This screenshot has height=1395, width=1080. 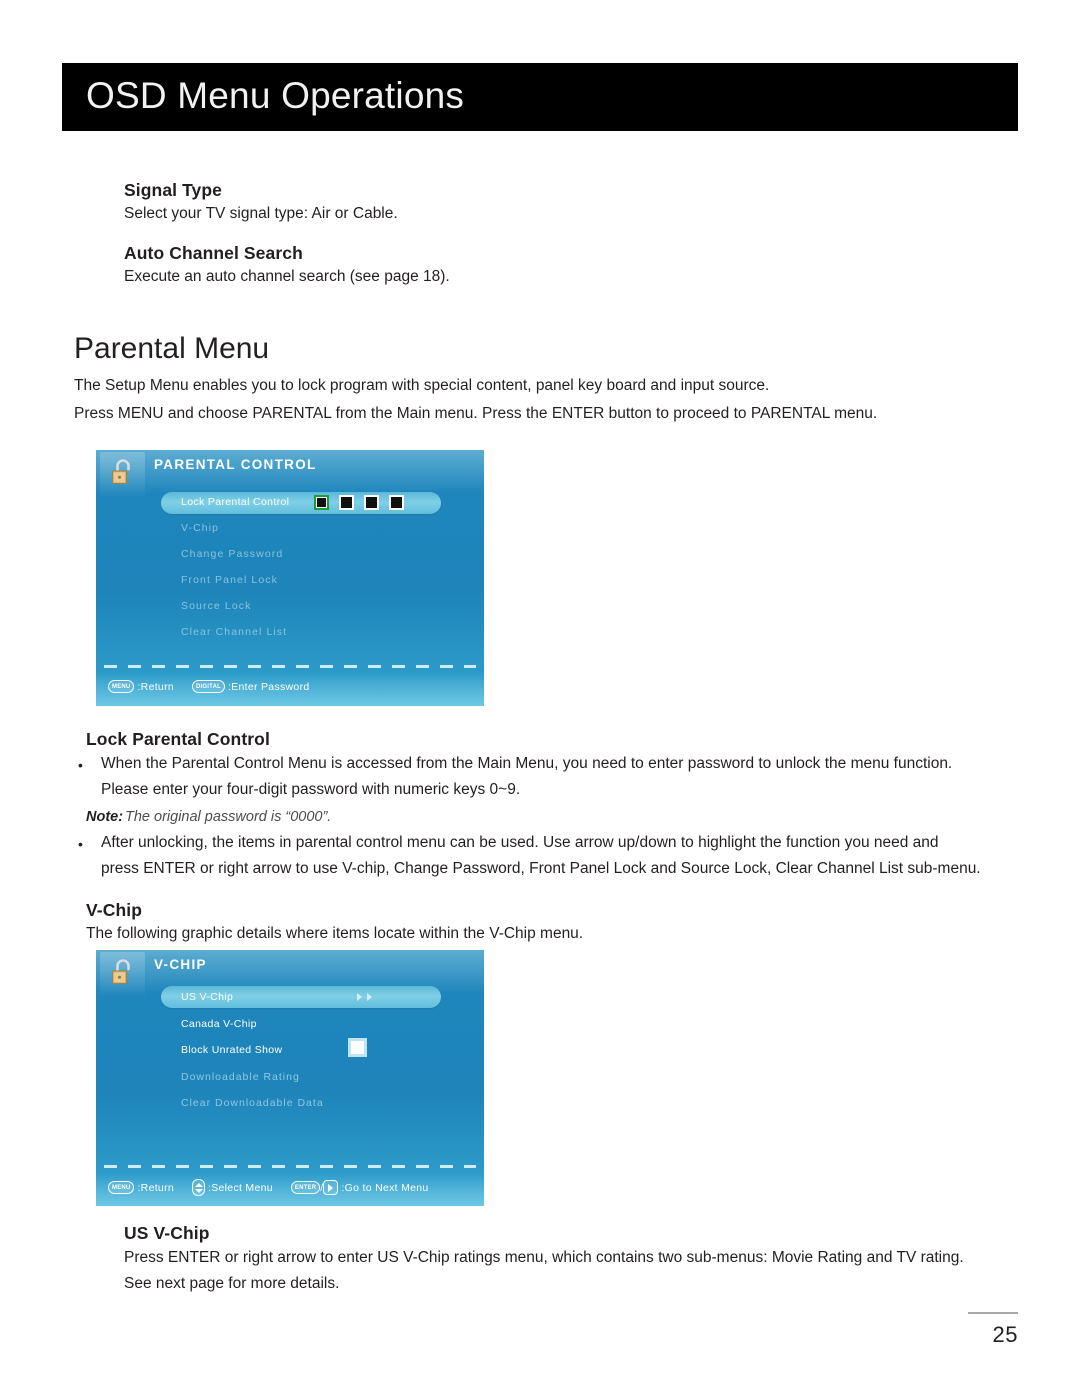 What do you see at coordinates (105, 817) in the screenshot?
I see `note-label: Note:` at bounding box center [105, 817].